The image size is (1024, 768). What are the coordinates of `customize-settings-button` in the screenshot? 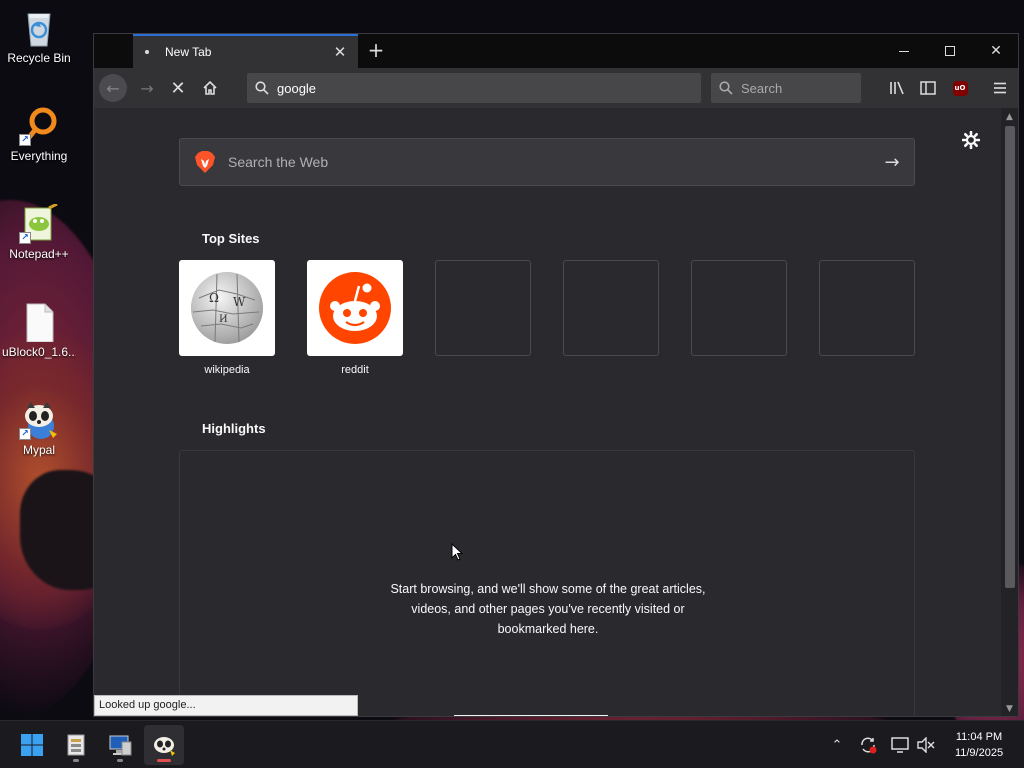 It's located at (971, 140).